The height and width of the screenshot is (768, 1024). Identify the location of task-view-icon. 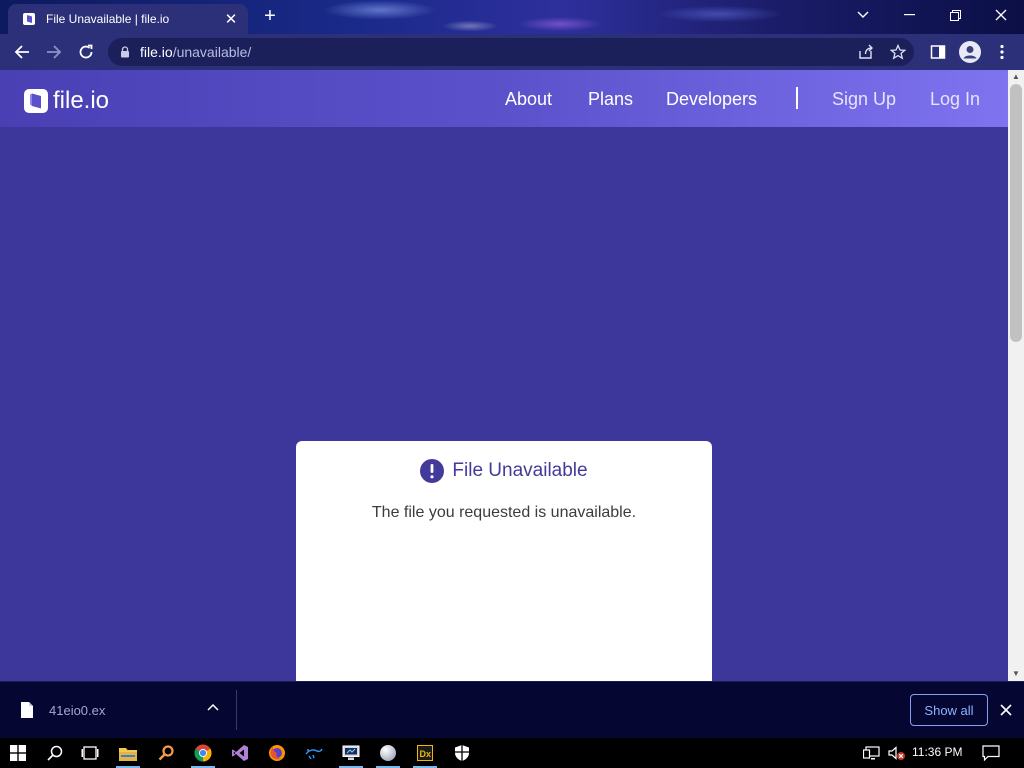
(90, 753).